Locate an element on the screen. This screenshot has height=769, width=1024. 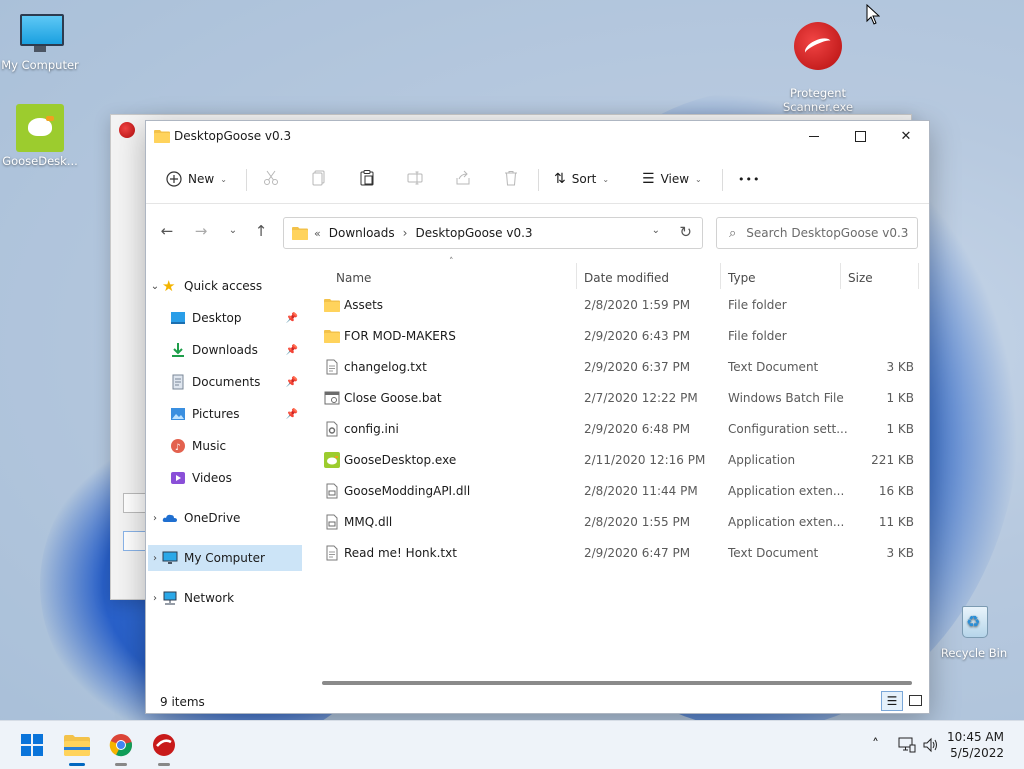
paste-icon is located at coordinates (367, 178).